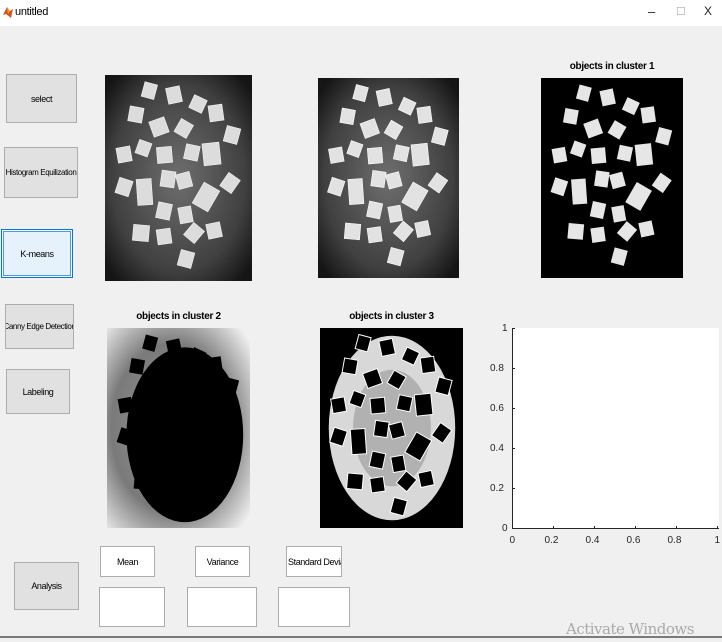  What do you see at coordinates (41, 172) in the screenshot?
I see `histogram-equalization-button: Histogram Equilization` at bounding box center [41, 172].